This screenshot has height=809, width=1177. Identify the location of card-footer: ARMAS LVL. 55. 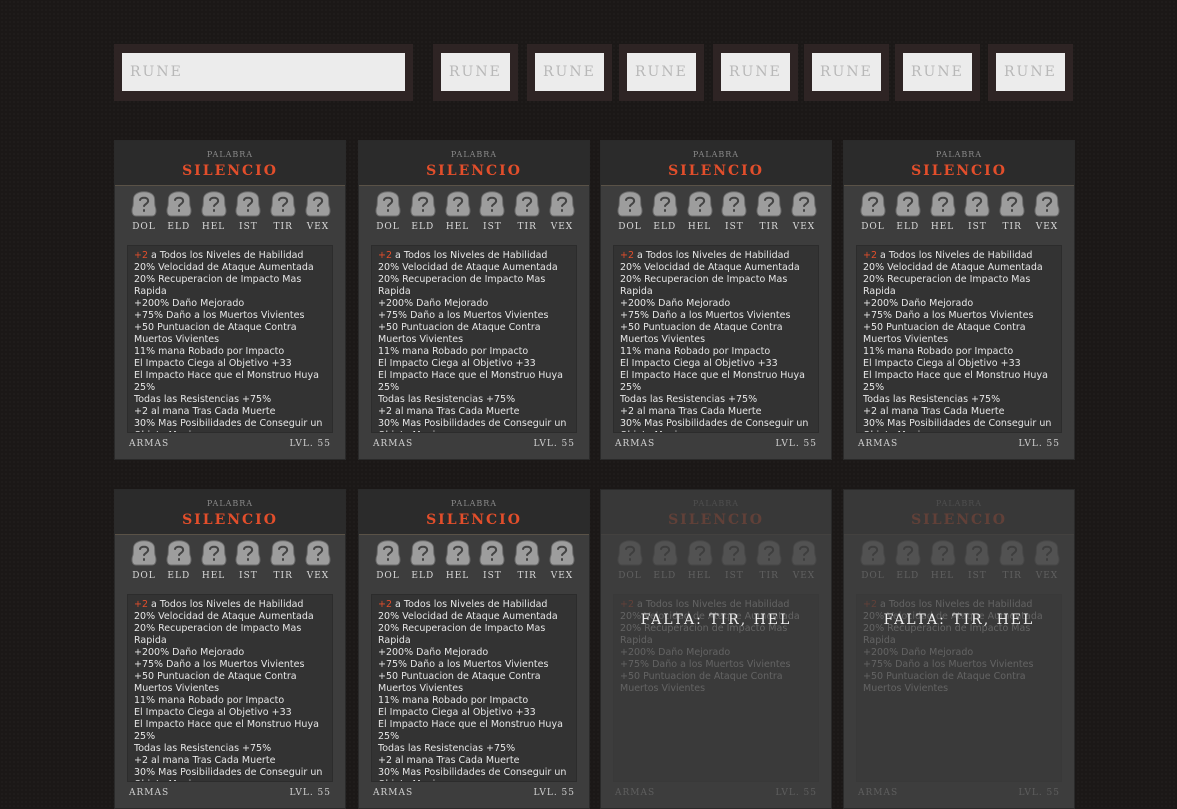
(959, 795).